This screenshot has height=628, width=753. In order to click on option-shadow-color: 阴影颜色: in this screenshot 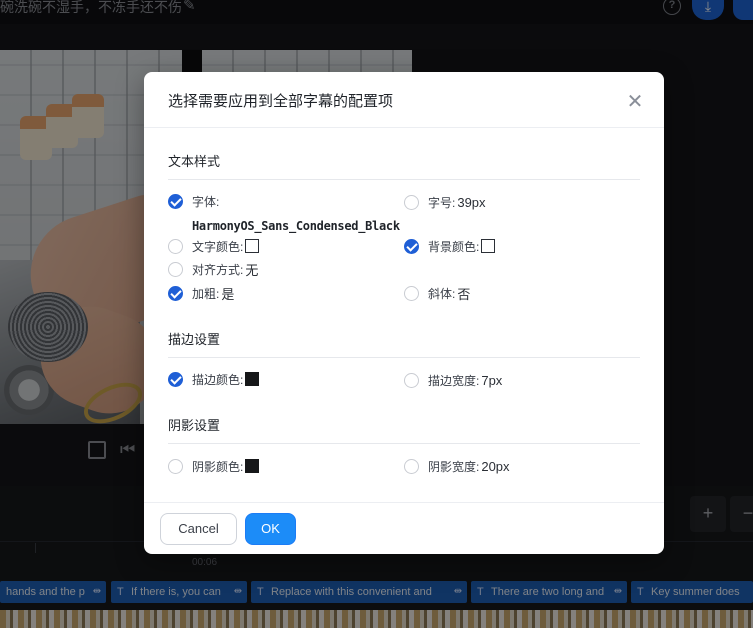, I will do `click(214, 466)`.